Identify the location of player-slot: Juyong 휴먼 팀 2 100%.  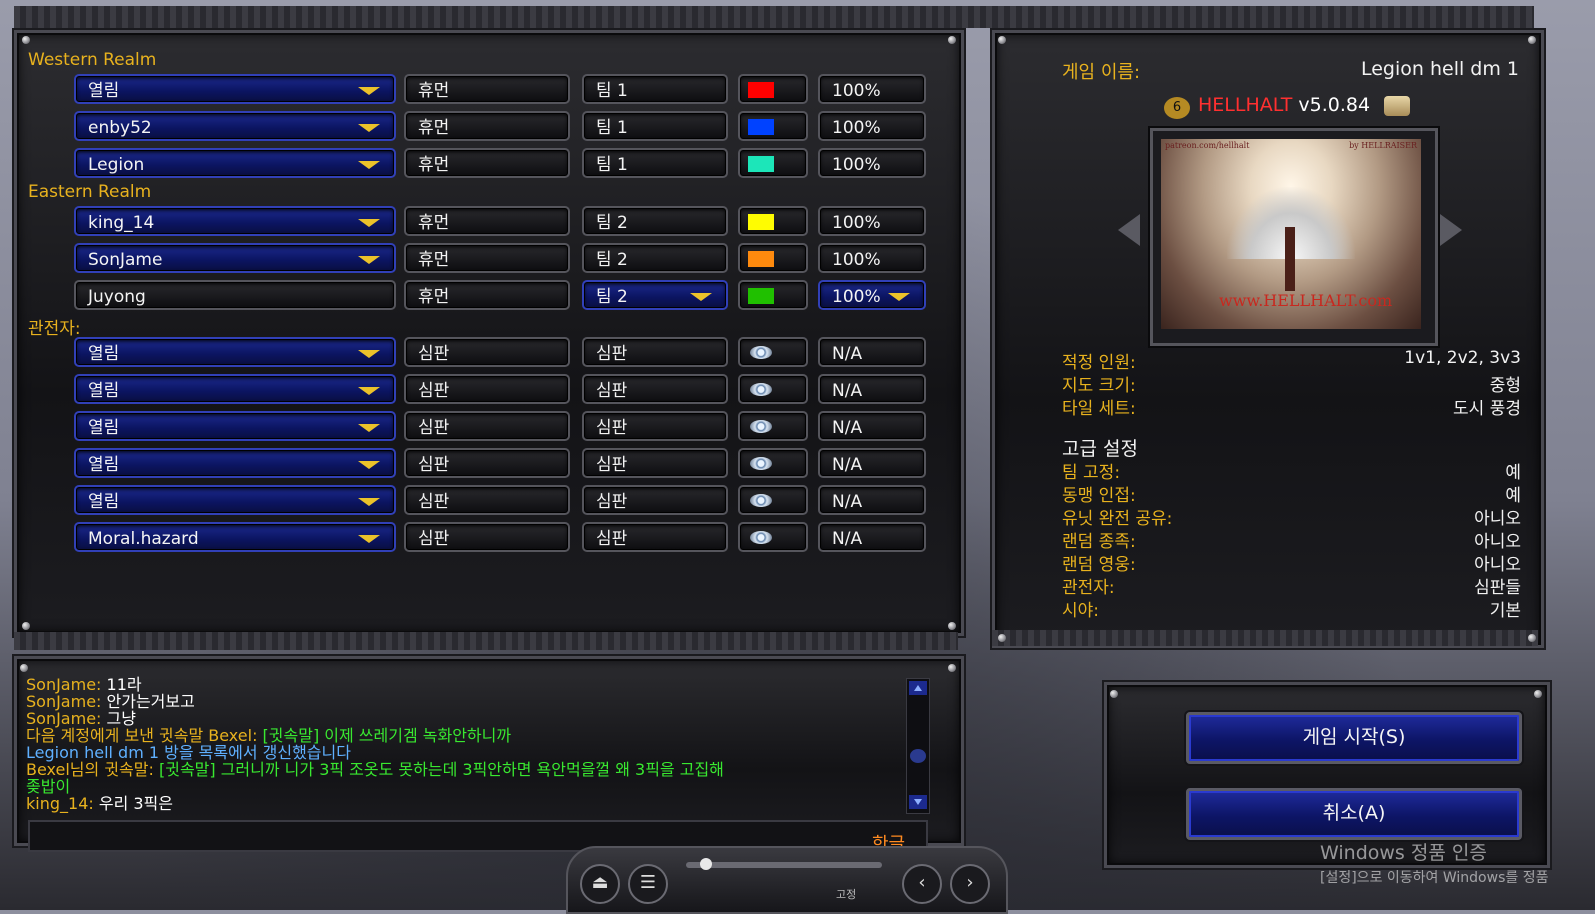
(470, 296).